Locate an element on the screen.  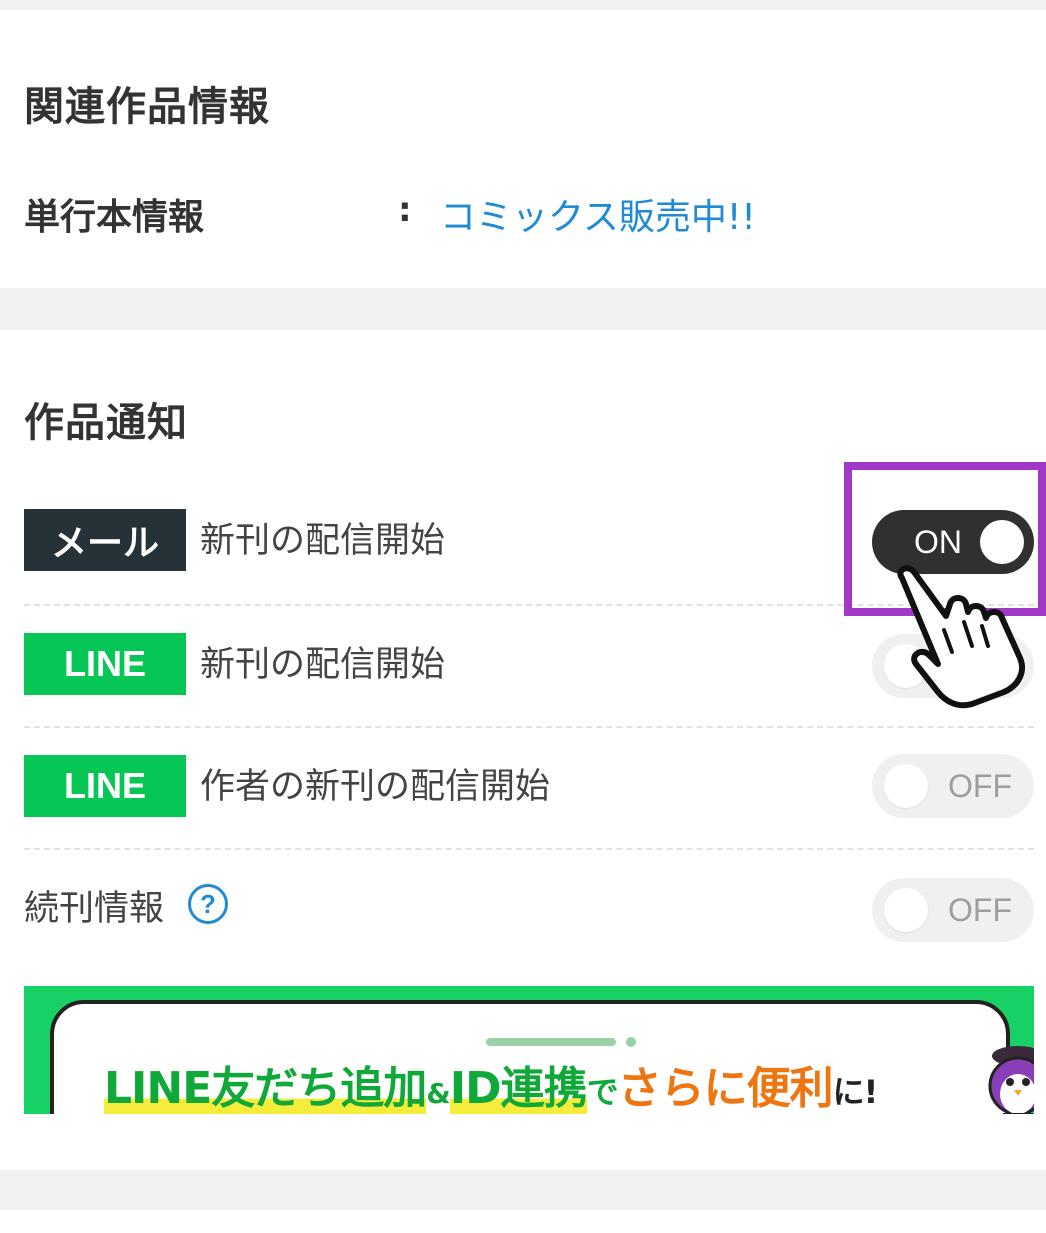
mail-new-release-toggle: ON is located at coordinates (953, 542).